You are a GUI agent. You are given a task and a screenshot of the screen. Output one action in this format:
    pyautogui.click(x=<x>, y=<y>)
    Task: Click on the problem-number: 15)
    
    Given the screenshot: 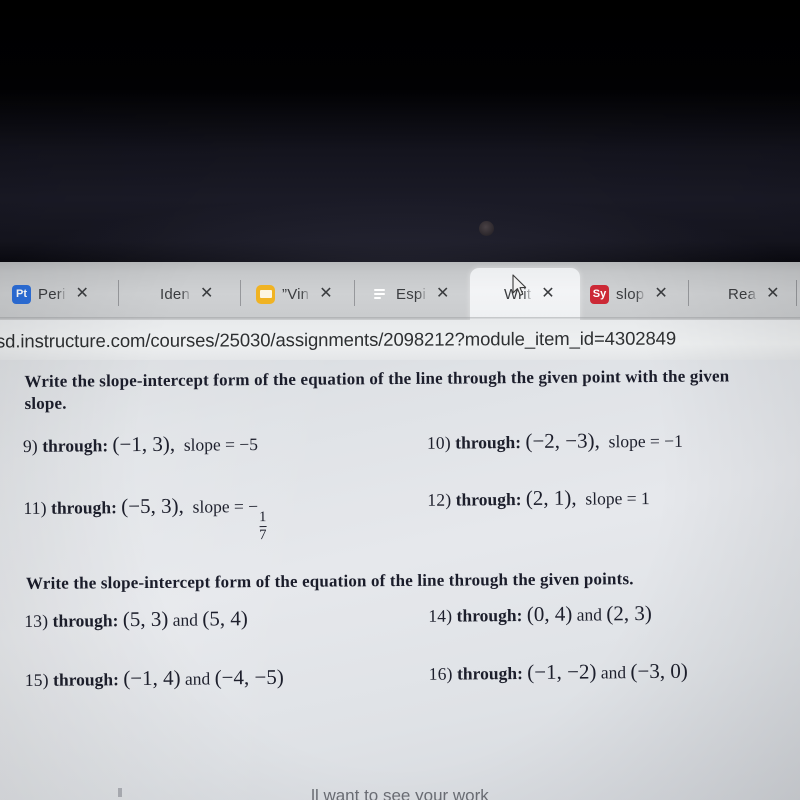 What is the action you would take?
    pyautogui.click(x=36, y=679)
    